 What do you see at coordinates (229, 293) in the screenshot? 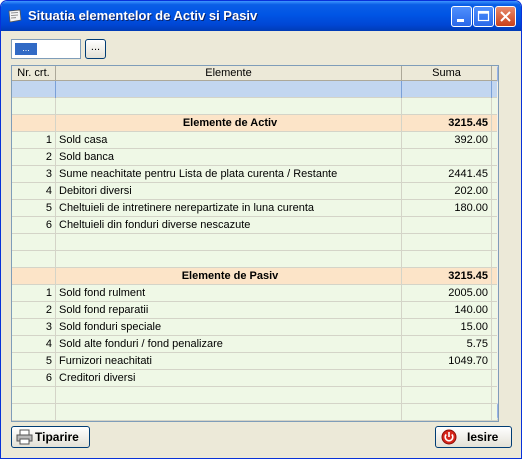
I see `cell-element: Sold fond rulment` at bounding box center [229, 293].